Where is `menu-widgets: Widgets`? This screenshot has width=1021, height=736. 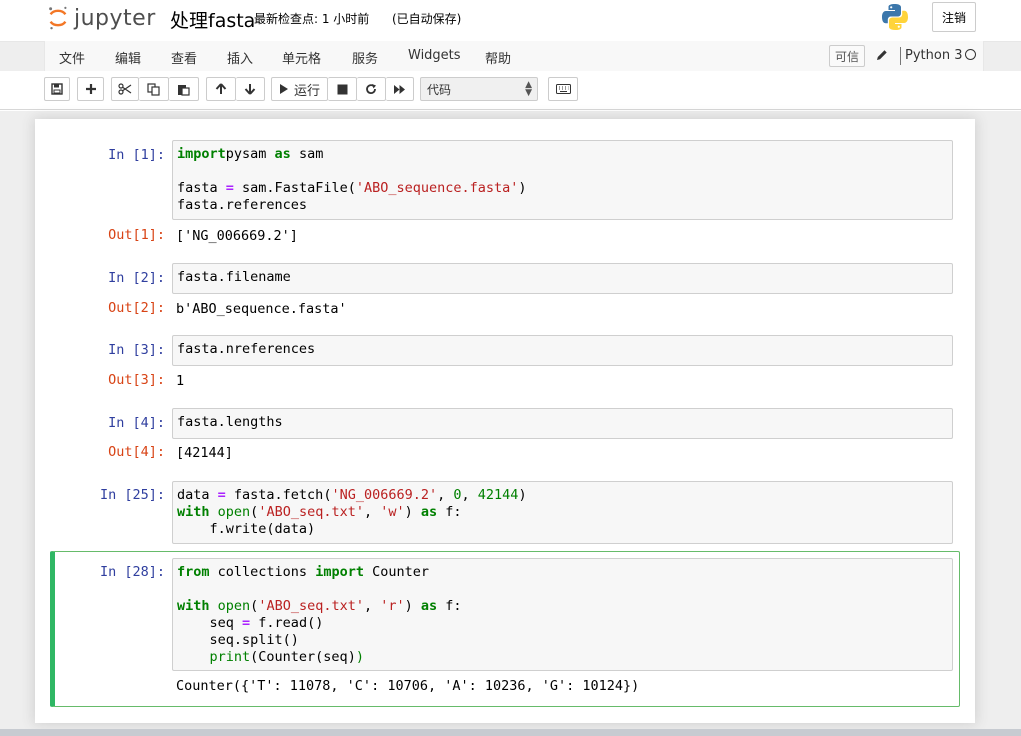
menu-widgets: Widgets is located at coordinates (434, 55).